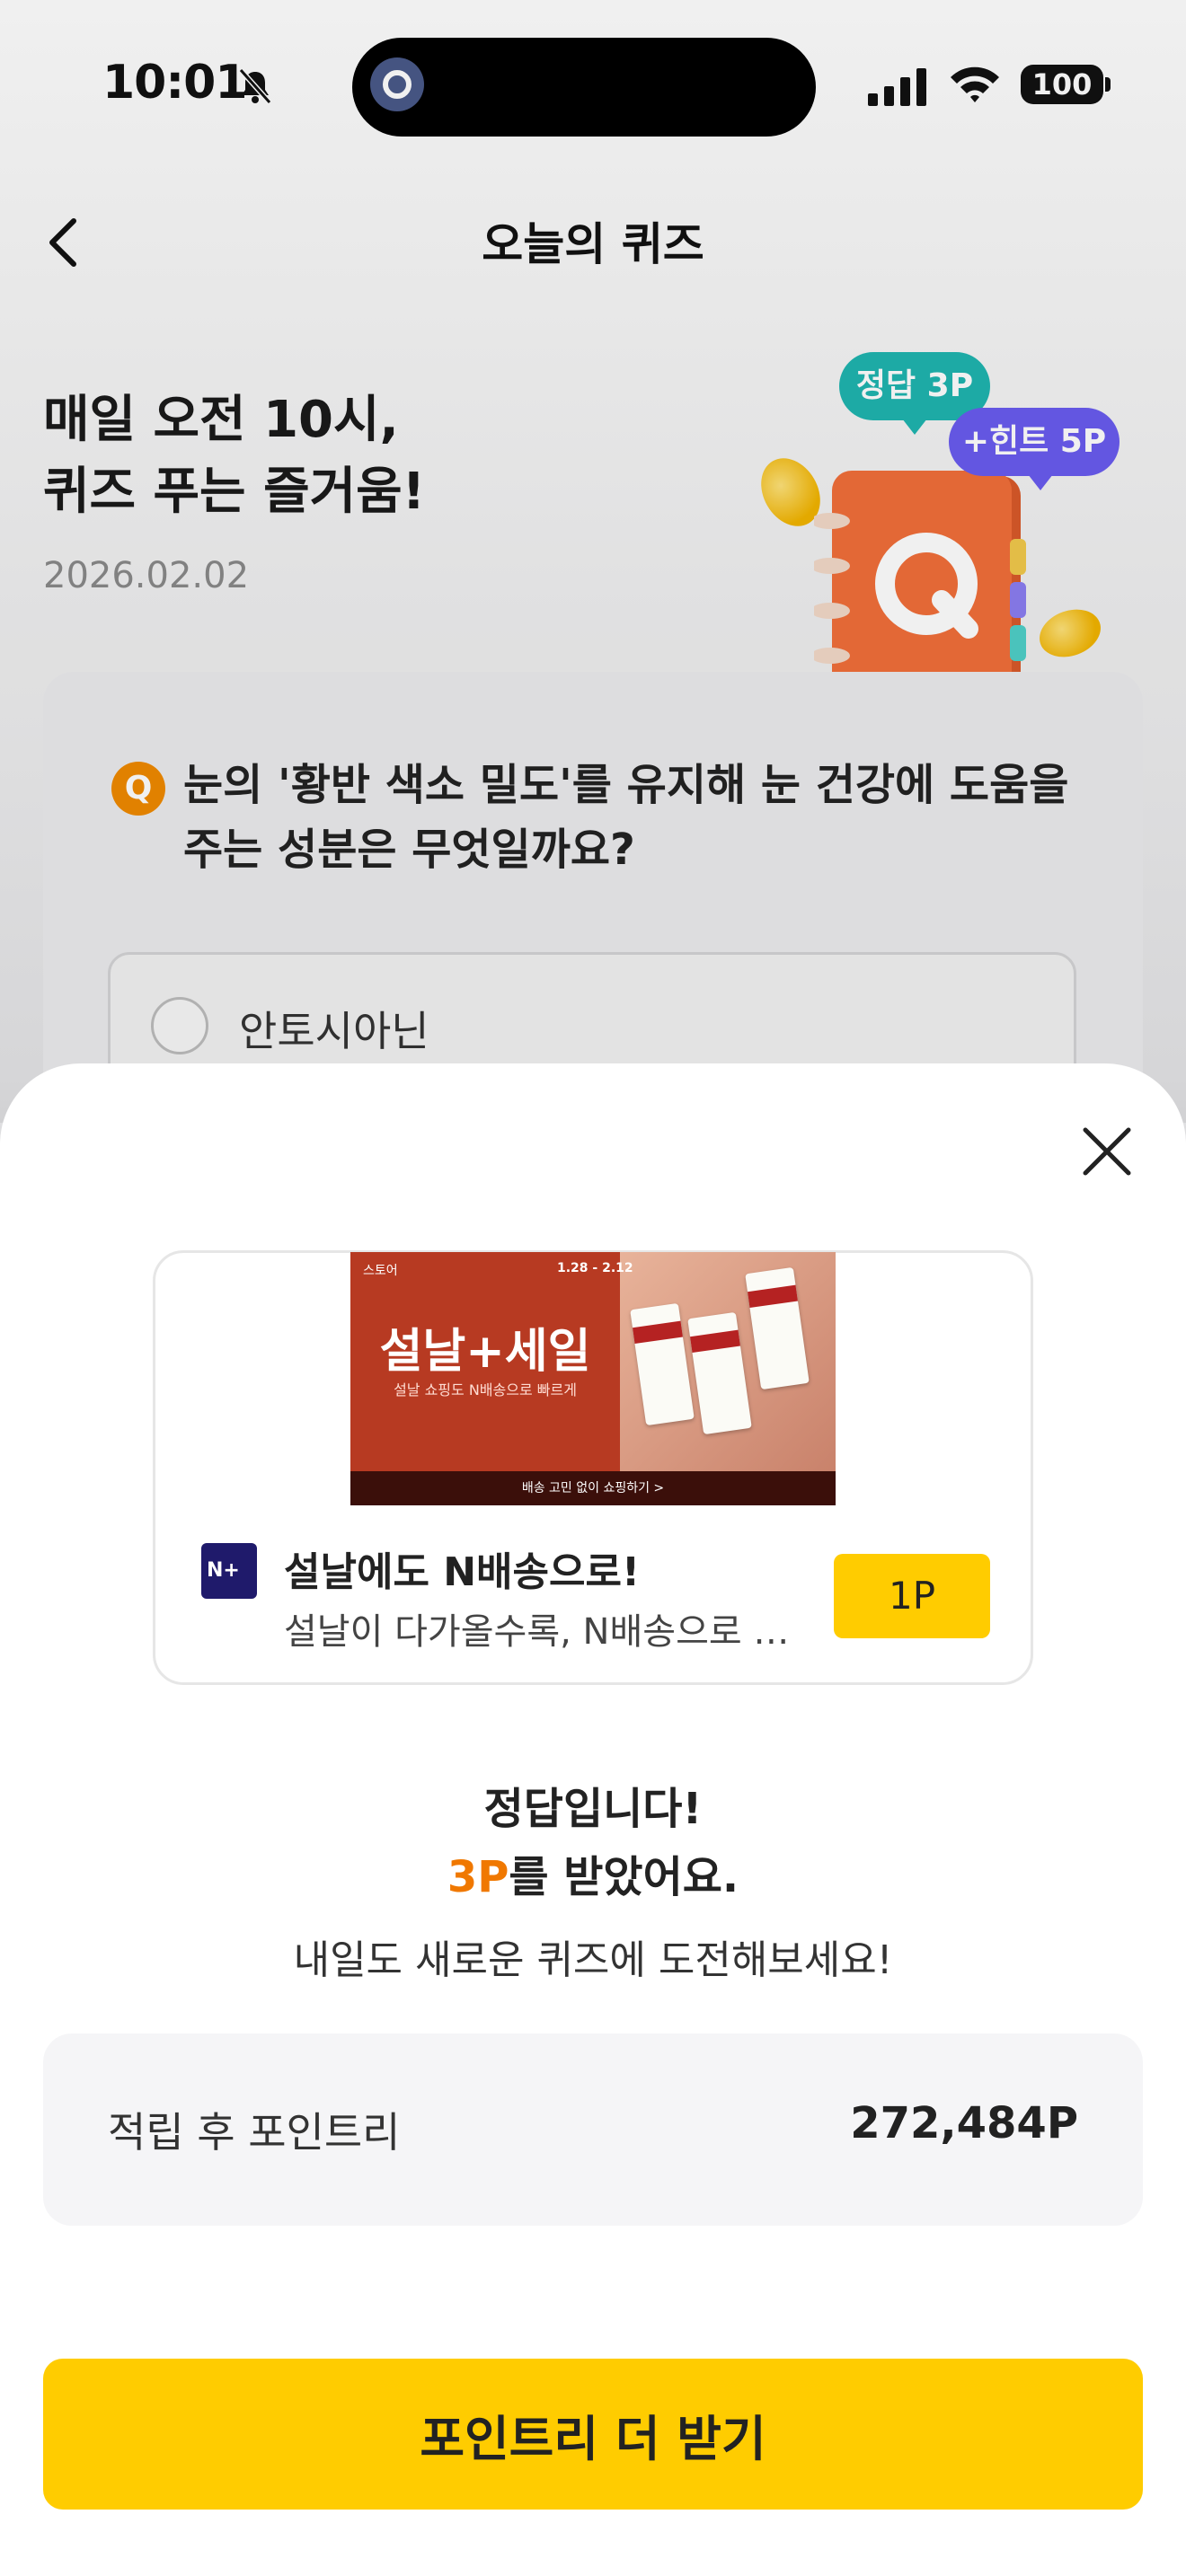 This screenshot has width=1186, height=2576. I want to click on ad-banner-product-photo, so click(728, 1361).